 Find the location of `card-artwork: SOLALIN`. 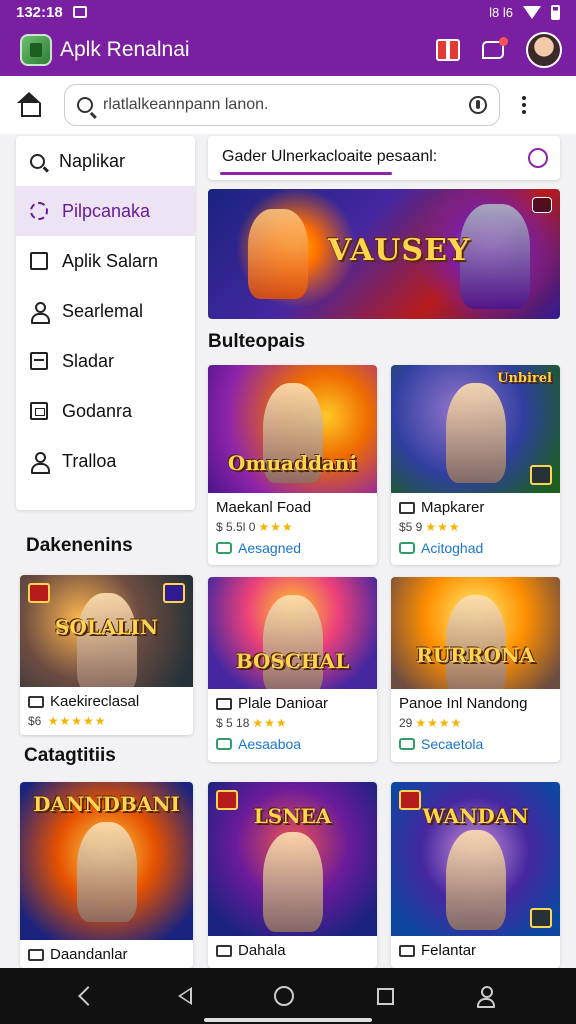

card-artwork: SOLALIN is located at coordinates (106, 631).